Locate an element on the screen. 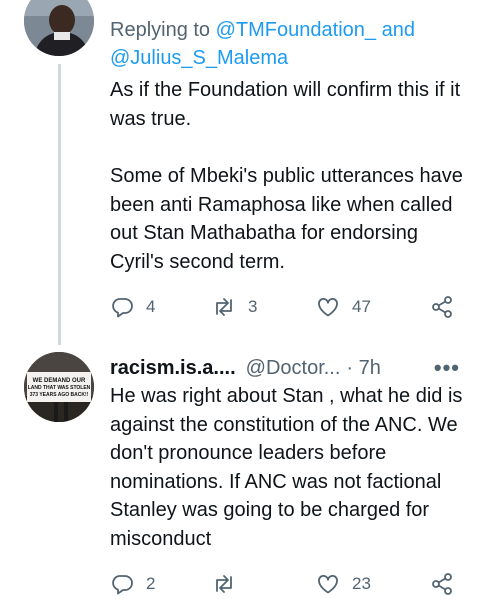 The width and height of the screenshot is (480, 599). reply-count: 2 is located at coordinates (151, 583).